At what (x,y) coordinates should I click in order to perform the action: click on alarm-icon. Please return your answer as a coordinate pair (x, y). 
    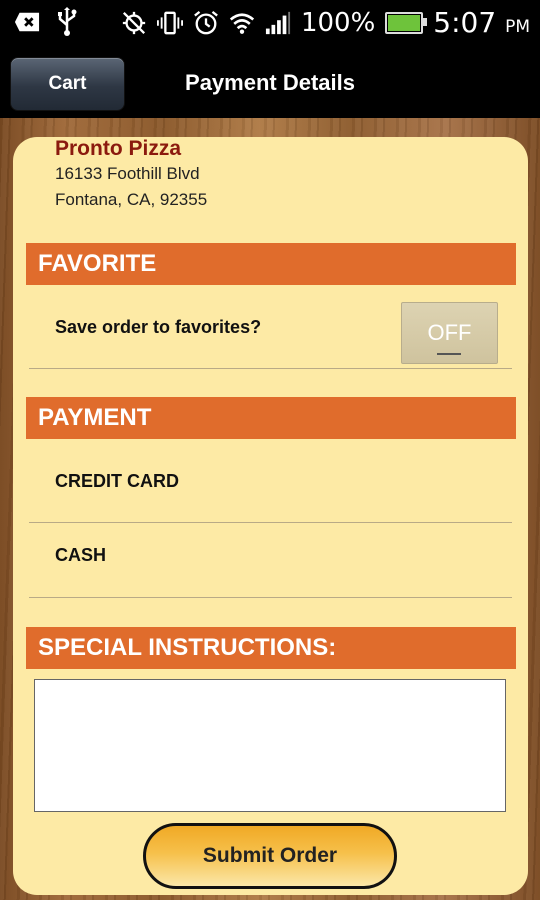
    Looking at the image, I should click on (206, 23).